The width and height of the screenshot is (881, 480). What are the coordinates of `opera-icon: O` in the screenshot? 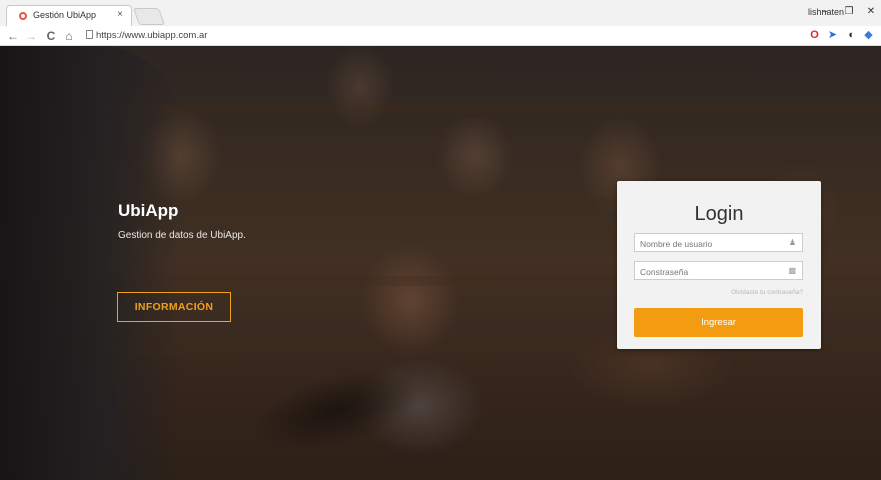 It's located at (814, 35).